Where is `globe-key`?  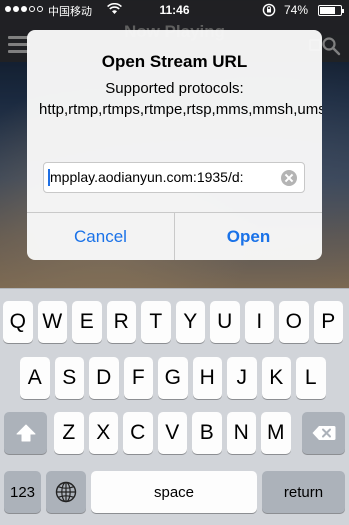
globe-key is located at coordinates (66, 492).